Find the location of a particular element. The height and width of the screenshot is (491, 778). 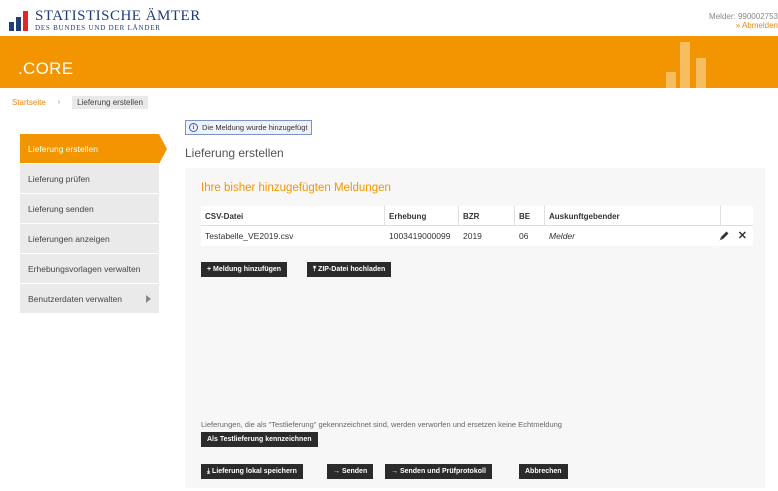

logo-line1: STATISTISCHE ÄMTER is located at coordinates (118, 16).